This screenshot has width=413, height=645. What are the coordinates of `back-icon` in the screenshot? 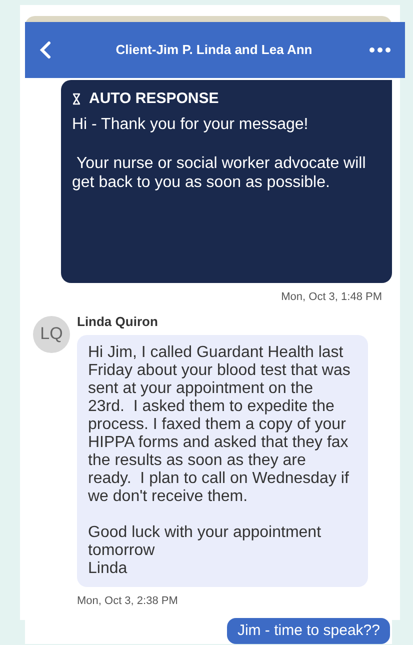 It's located at (45, 50).